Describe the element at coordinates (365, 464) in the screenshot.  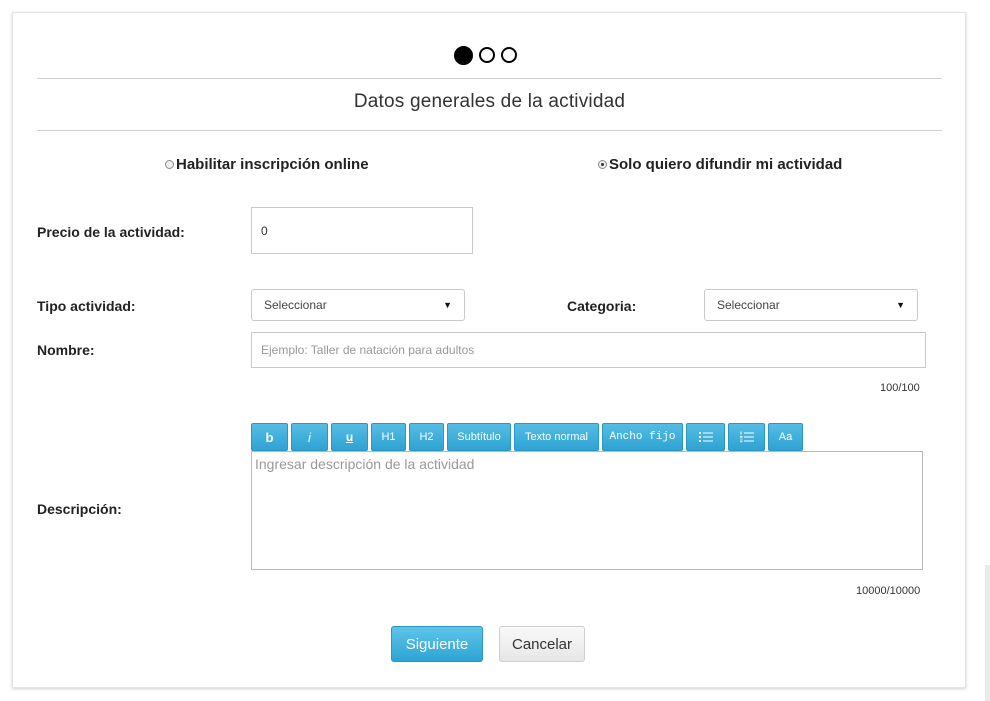
I see `description-placeholder: Ingresar descripción de la actividad` at that location.